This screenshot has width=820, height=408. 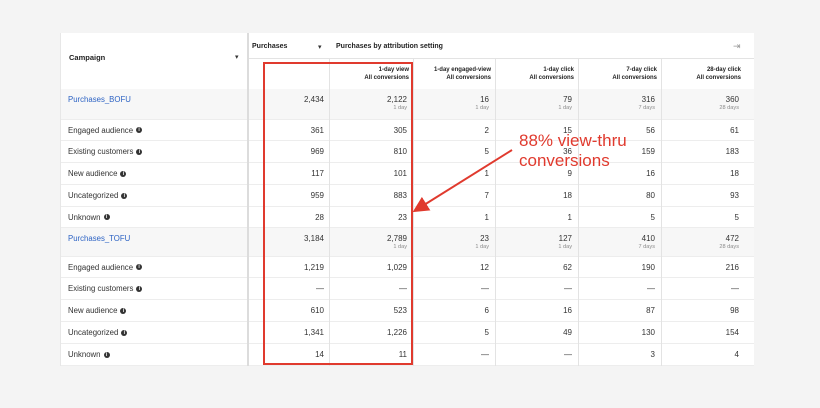 What do you see at coordinates (248, 199) in the screenshot?
I see `campaign-column-divider` at bounding box center [248, 199].